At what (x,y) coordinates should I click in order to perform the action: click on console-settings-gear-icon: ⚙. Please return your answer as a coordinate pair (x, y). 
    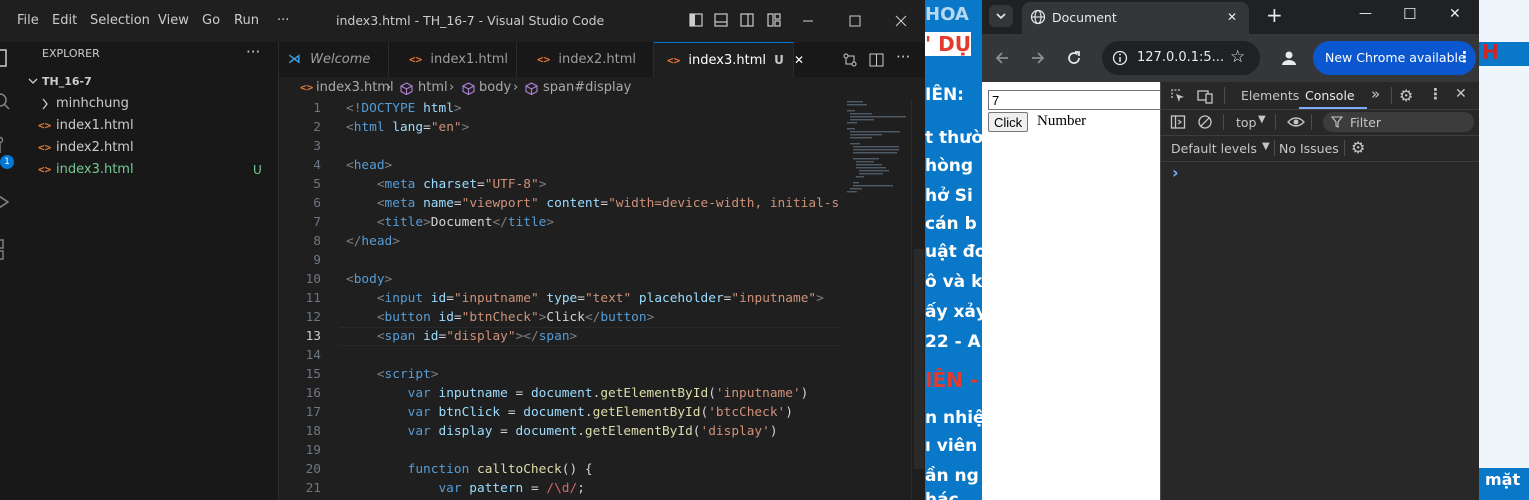
    Looking at the image, I should click on (1358, 147).